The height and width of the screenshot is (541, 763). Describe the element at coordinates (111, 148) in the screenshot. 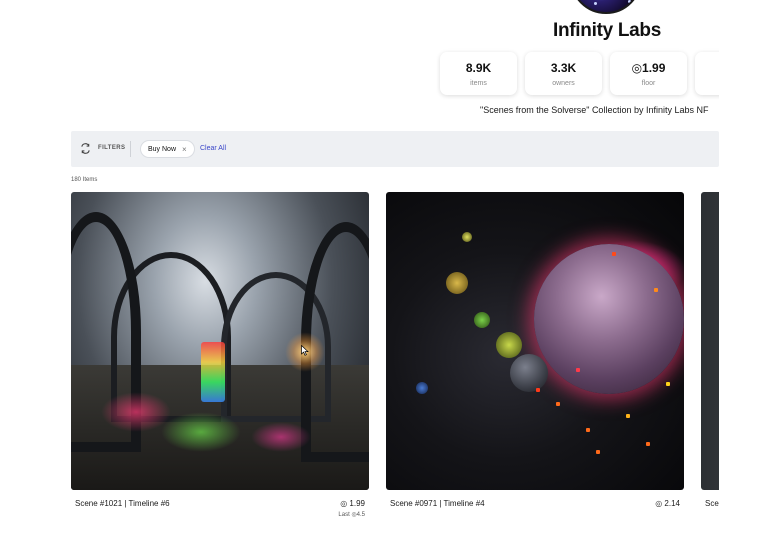

I see `filters-label: FILTERS` at that location.